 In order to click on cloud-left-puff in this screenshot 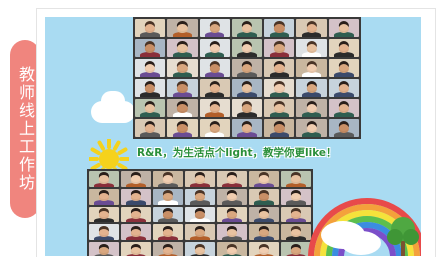, I will do `click(113, 101)`.